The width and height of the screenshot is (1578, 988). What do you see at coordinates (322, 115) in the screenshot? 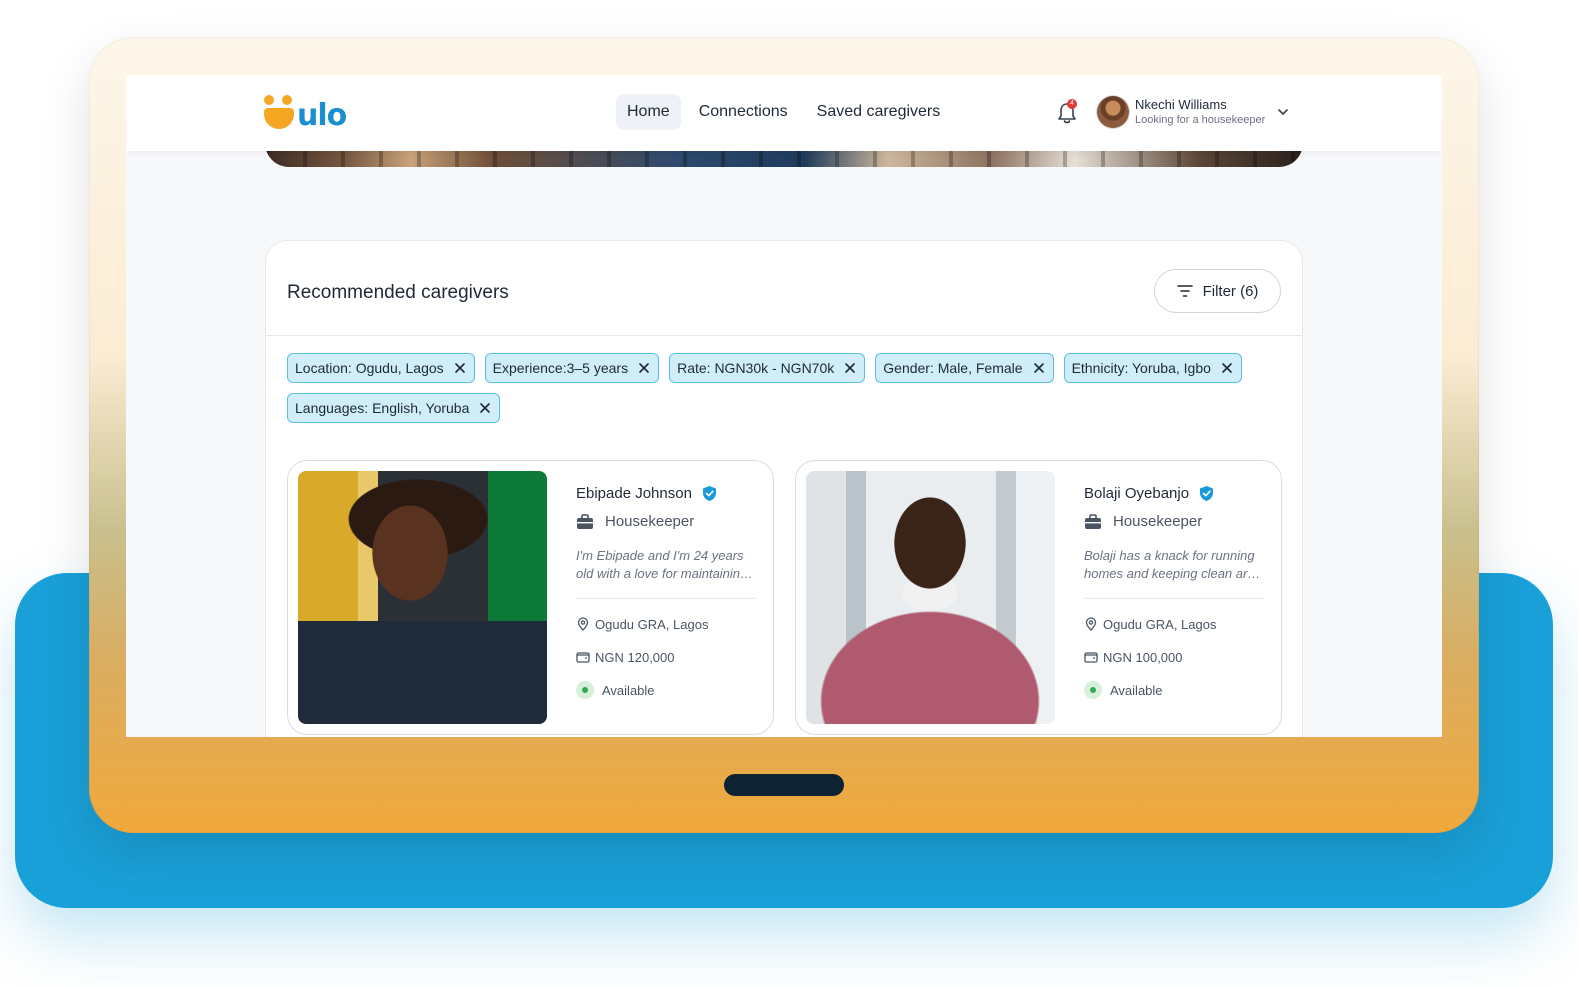
I see `logo-wordmark: ulo` at bounding box center [322, 115].